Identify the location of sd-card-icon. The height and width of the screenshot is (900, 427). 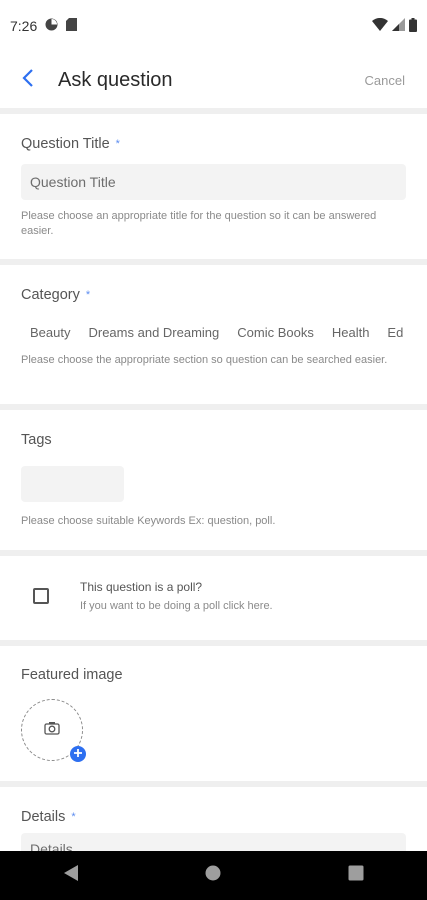
(72, 26).